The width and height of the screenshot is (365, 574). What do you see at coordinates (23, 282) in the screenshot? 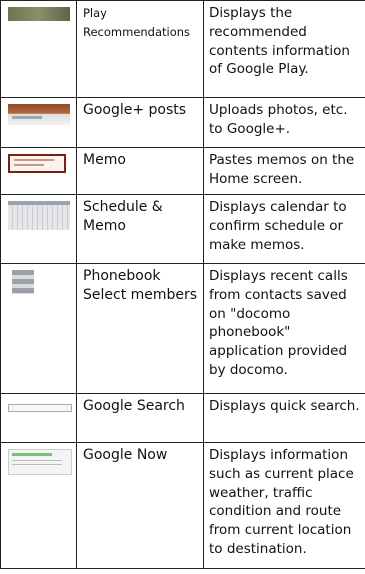
I see `phonebook-thumbnail` at bounding box center [23, 282].